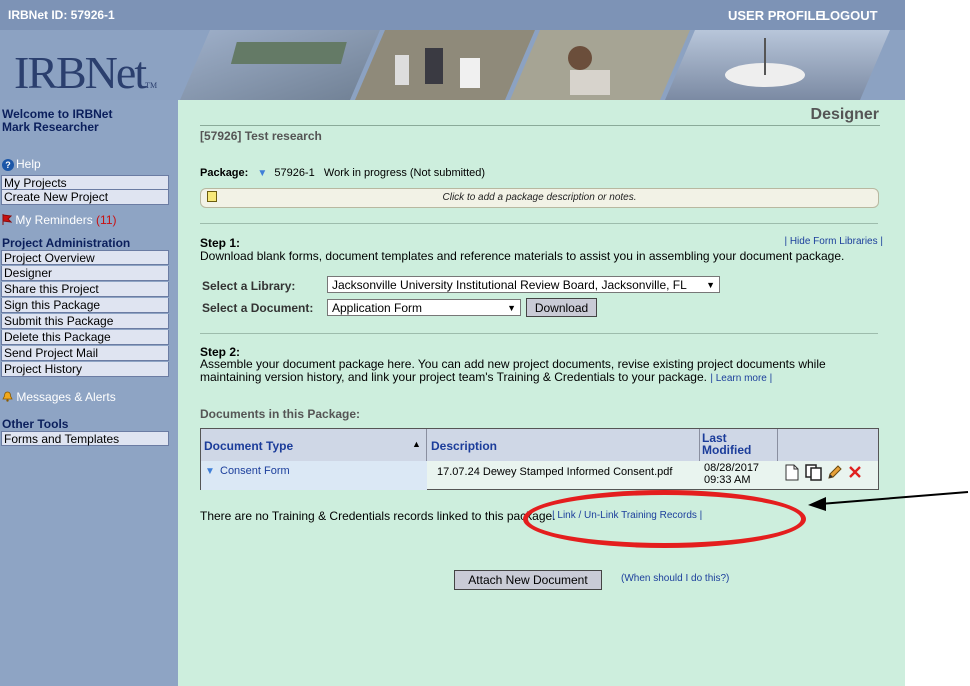  What do you see at coordinates (563, 445) in the screenshot?
I see `column-header-description: Description` at bounding box center [563, 445].